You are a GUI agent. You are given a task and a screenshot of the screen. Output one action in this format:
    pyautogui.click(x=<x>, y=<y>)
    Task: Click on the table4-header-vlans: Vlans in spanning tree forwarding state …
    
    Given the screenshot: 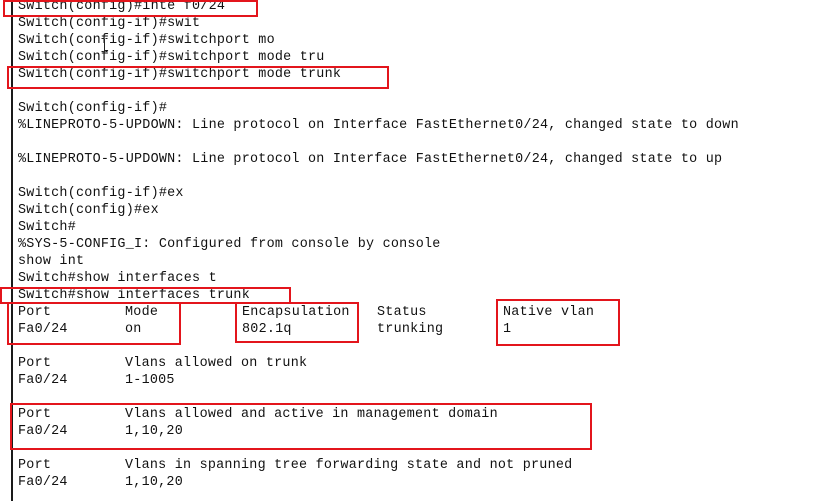 What is the action you would take?
    pyautogui.click(x=349, y=465)
    